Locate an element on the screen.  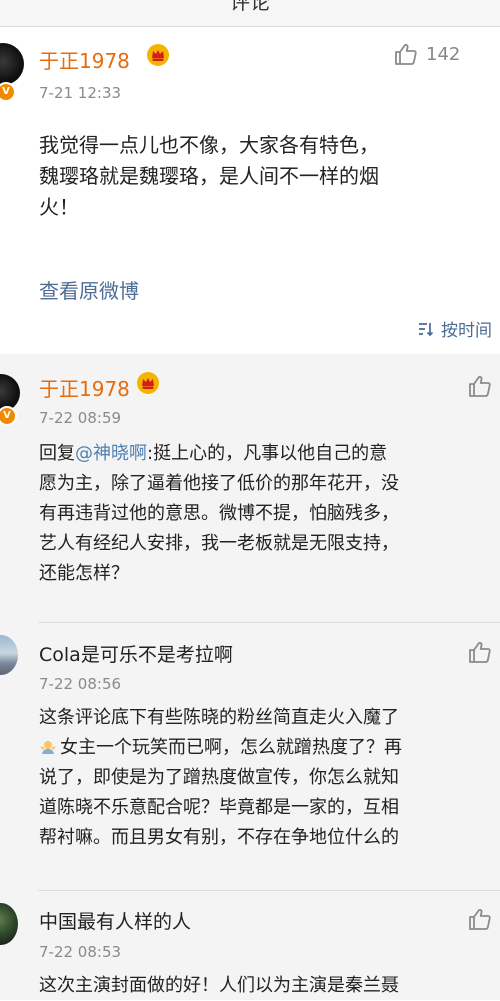
main-comment-time: 7-21 12:33 is located at coordinates (80, 93).